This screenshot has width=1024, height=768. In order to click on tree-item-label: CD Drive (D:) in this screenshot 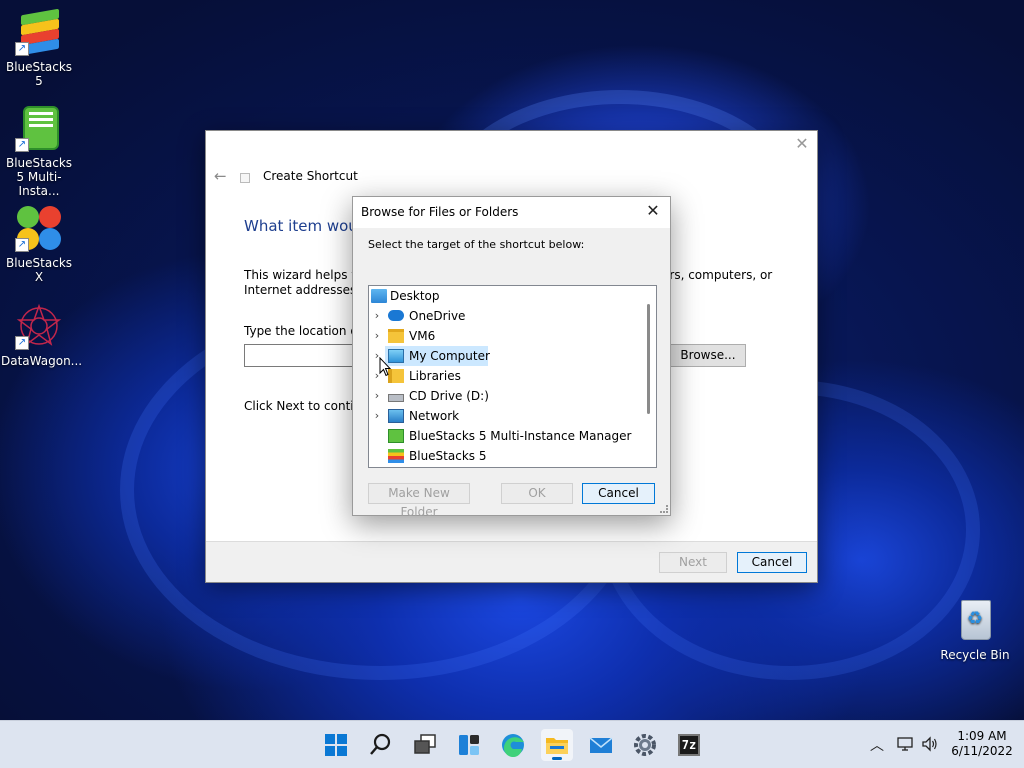, I will do `click(449, 396)`.